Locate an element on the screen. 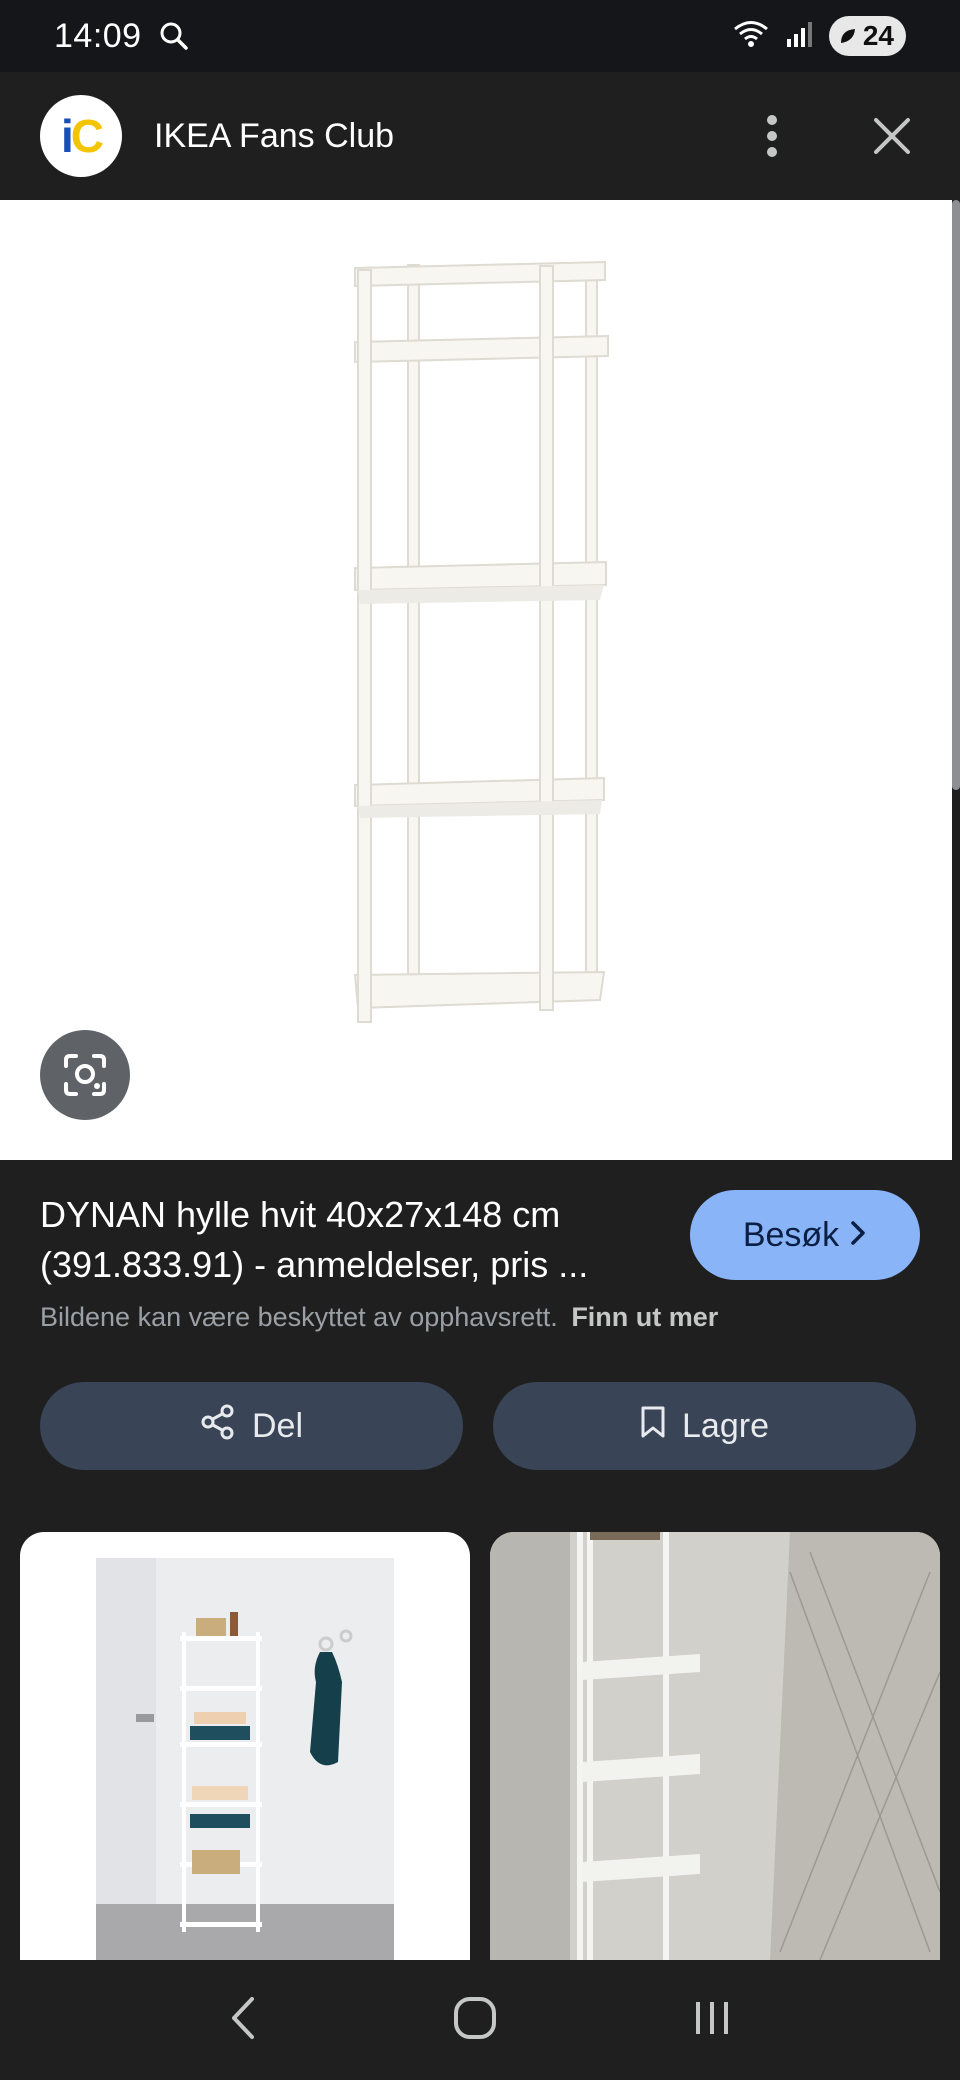 This screenshot has width=960, height=2080. search-icon is located at coordinates (174, 36).